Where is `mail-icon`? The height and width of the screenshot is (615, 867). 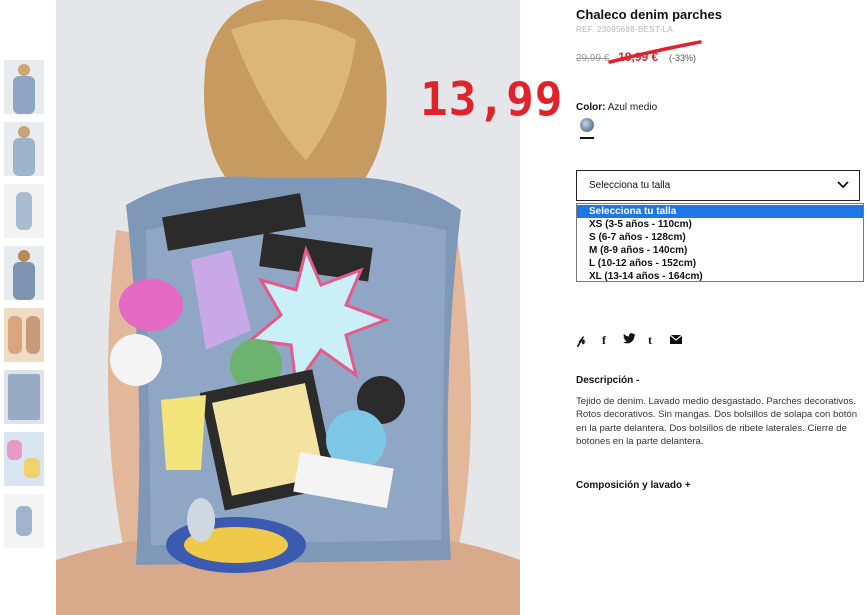
mail-icon is located at coordinates (676, 340).